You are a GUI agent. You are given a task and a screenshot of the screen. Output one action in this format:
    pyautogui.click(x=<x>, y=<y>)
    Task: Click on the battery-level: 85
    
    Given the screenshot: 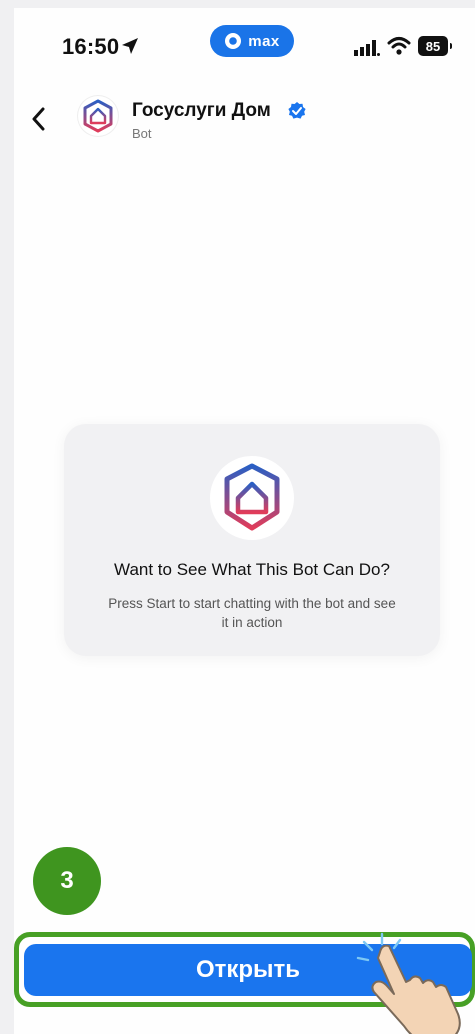 What is the action you would take?
    pyautogui.click(x=433, y=46)
    